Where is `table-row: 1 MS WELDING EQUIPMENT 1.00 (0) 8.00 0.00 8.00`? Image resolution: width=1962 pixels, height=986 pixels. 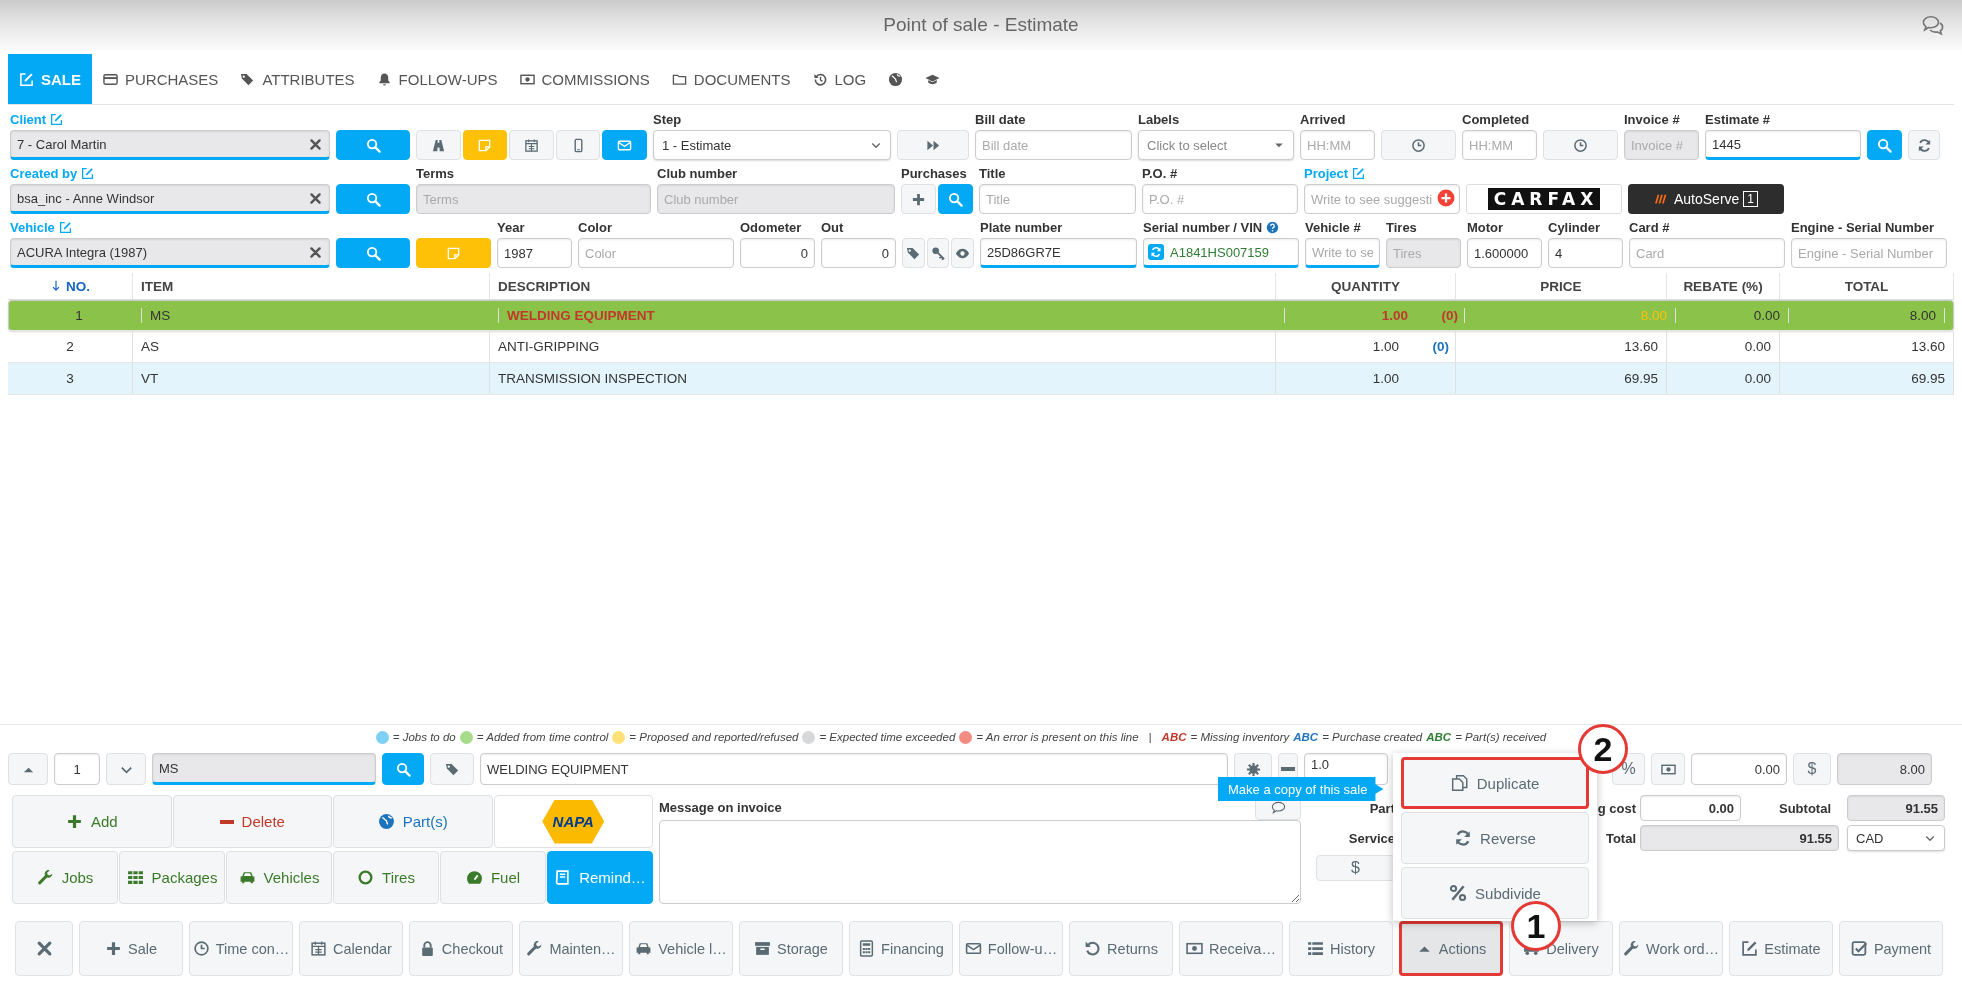
table-row: 1 MS WELDING EQUIPMENT 1.00 (0) 8.00 0.00 8.00 is located at coordinates (981, 315).